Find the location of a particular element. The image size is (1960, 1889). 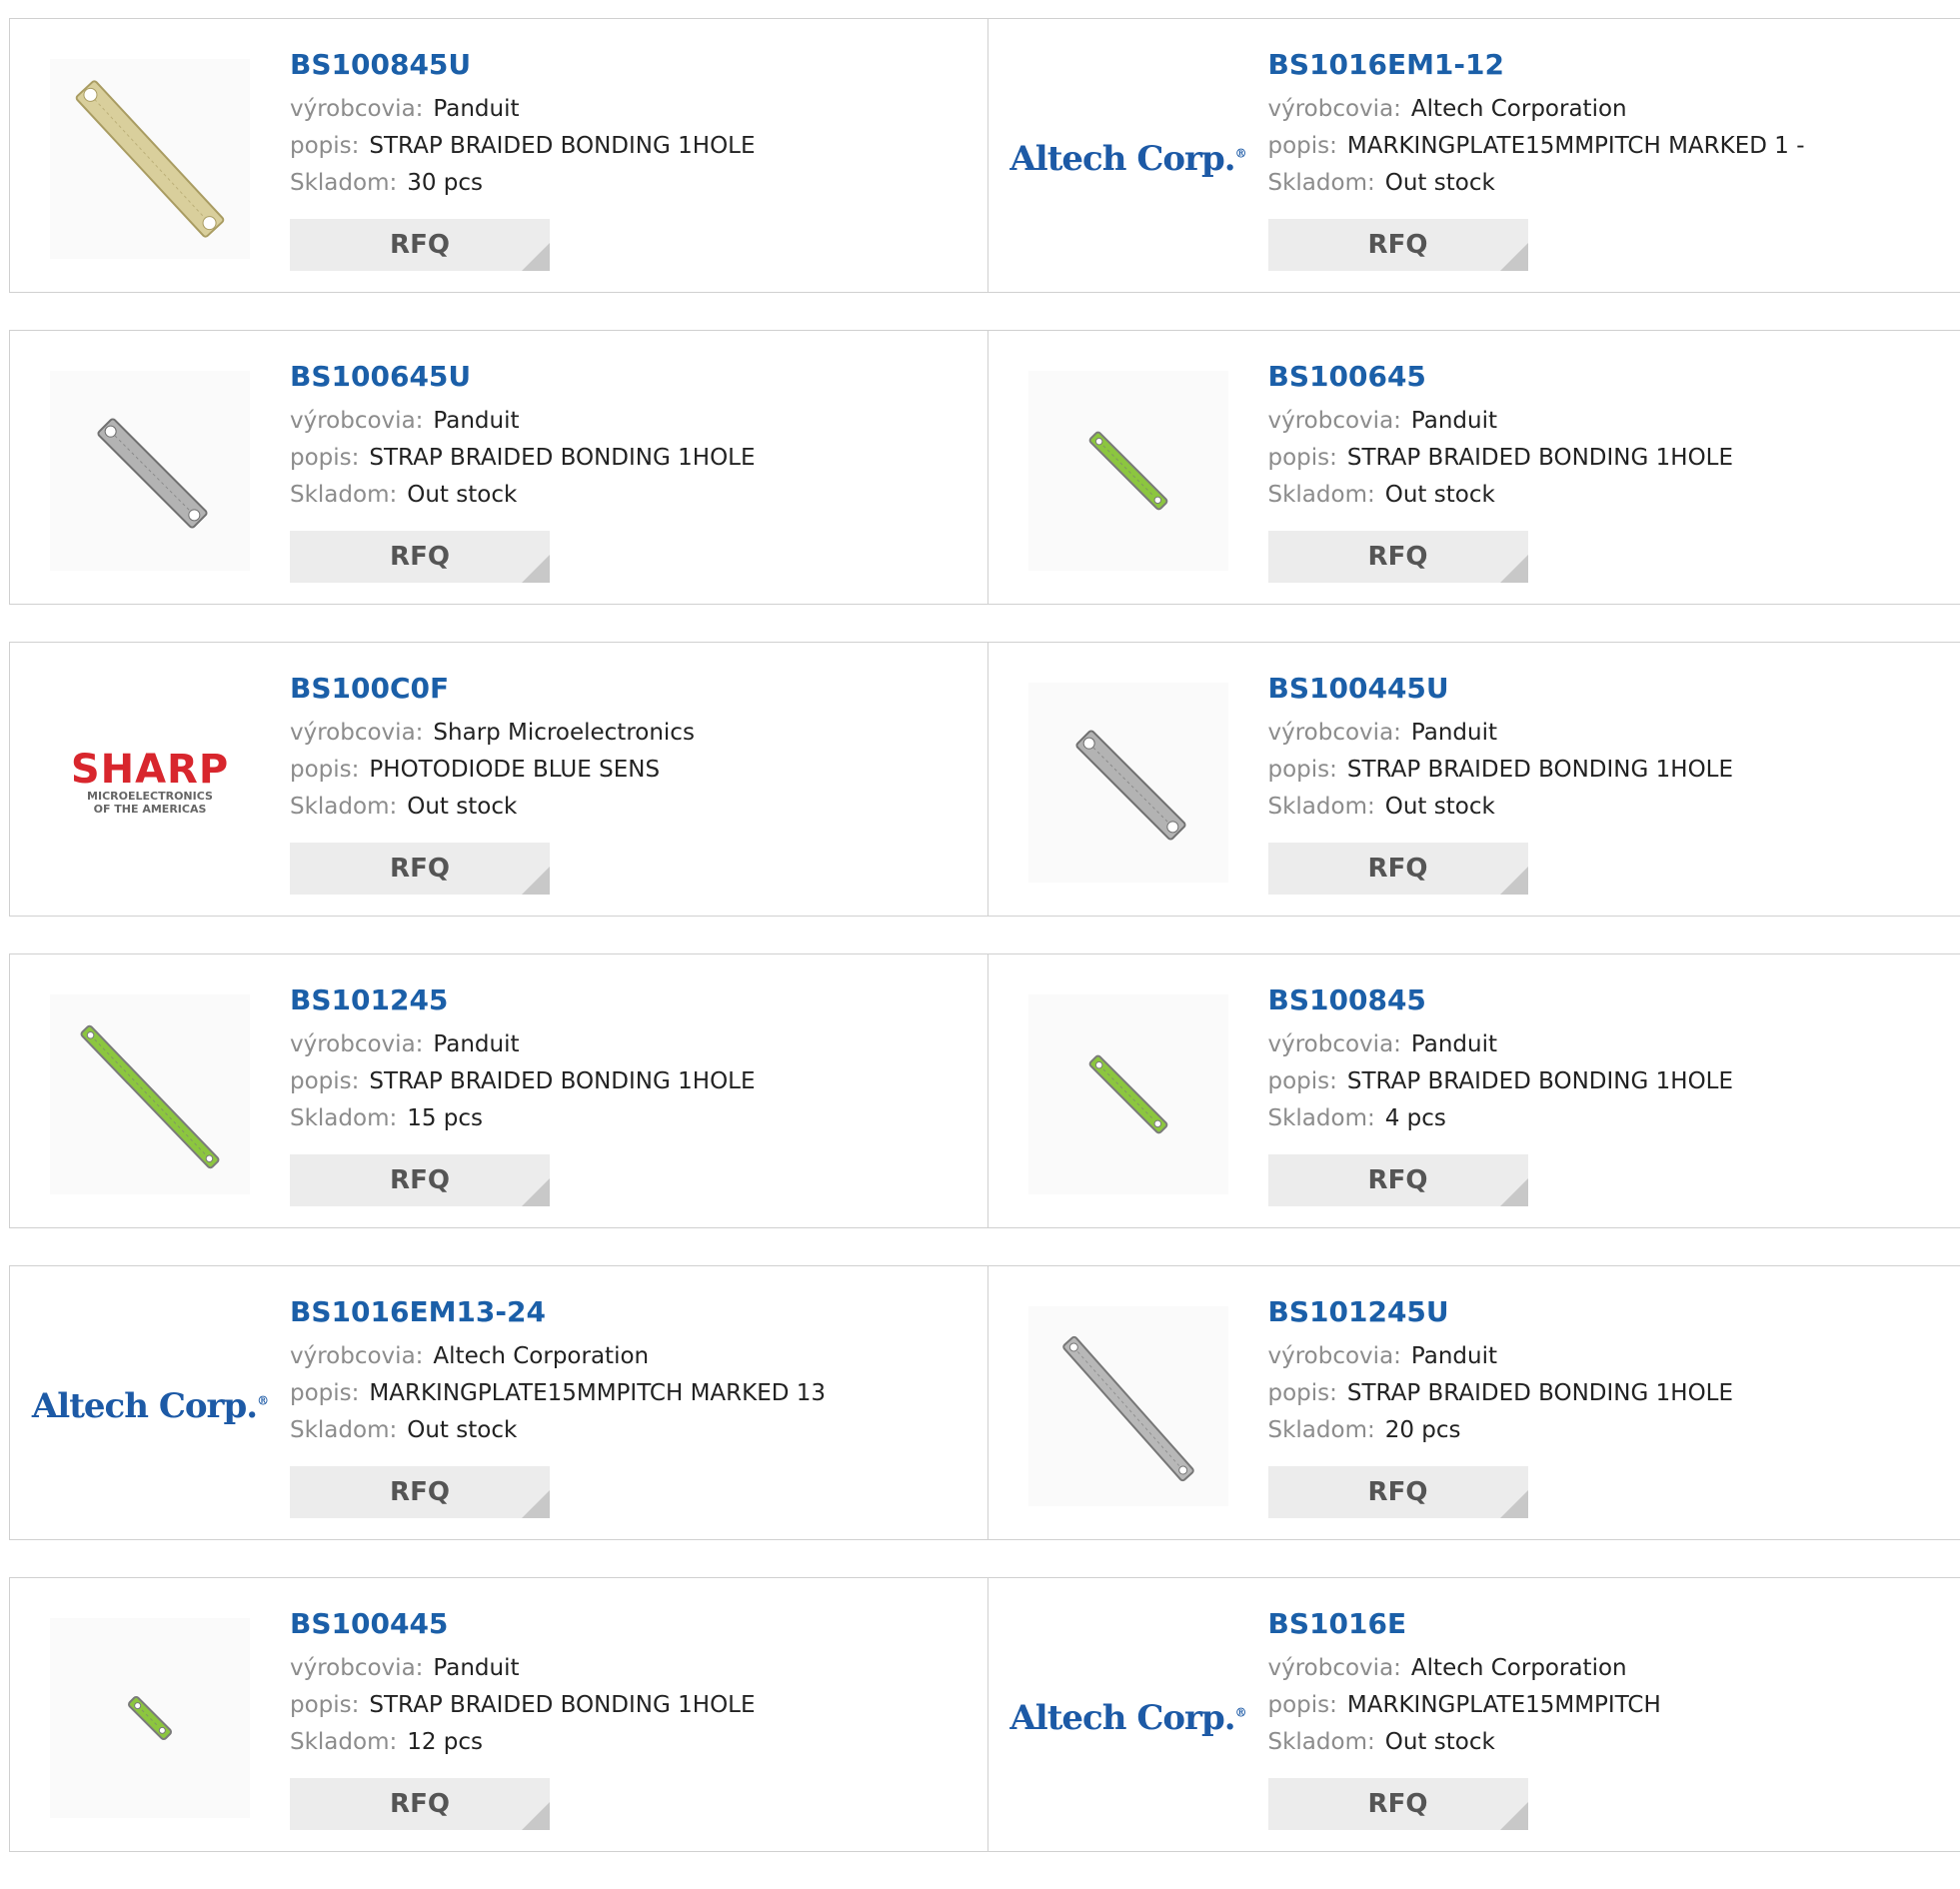

sharp-logo: SHARP MICROELECTRONICS OF THE AMERICAS is located at coordinates (150, 783).